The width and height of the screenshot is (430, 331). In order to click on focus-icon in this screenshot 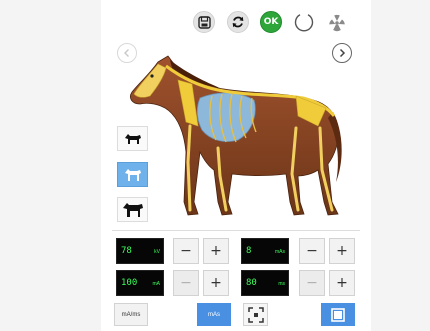, I will do `click(255, 314)`.